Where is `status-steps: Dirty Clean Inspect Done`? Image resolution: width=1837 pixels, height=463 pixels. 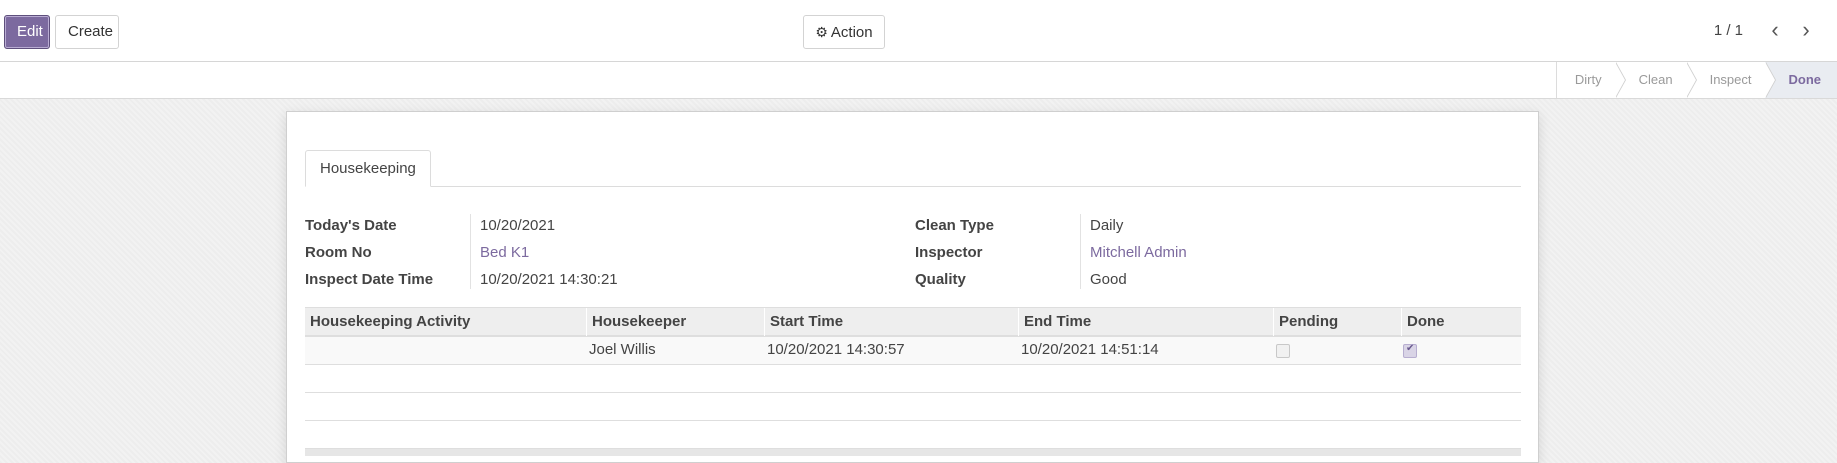
status-steps: Dirty Clean Inspect Done is located at coordinates (1696, 80).